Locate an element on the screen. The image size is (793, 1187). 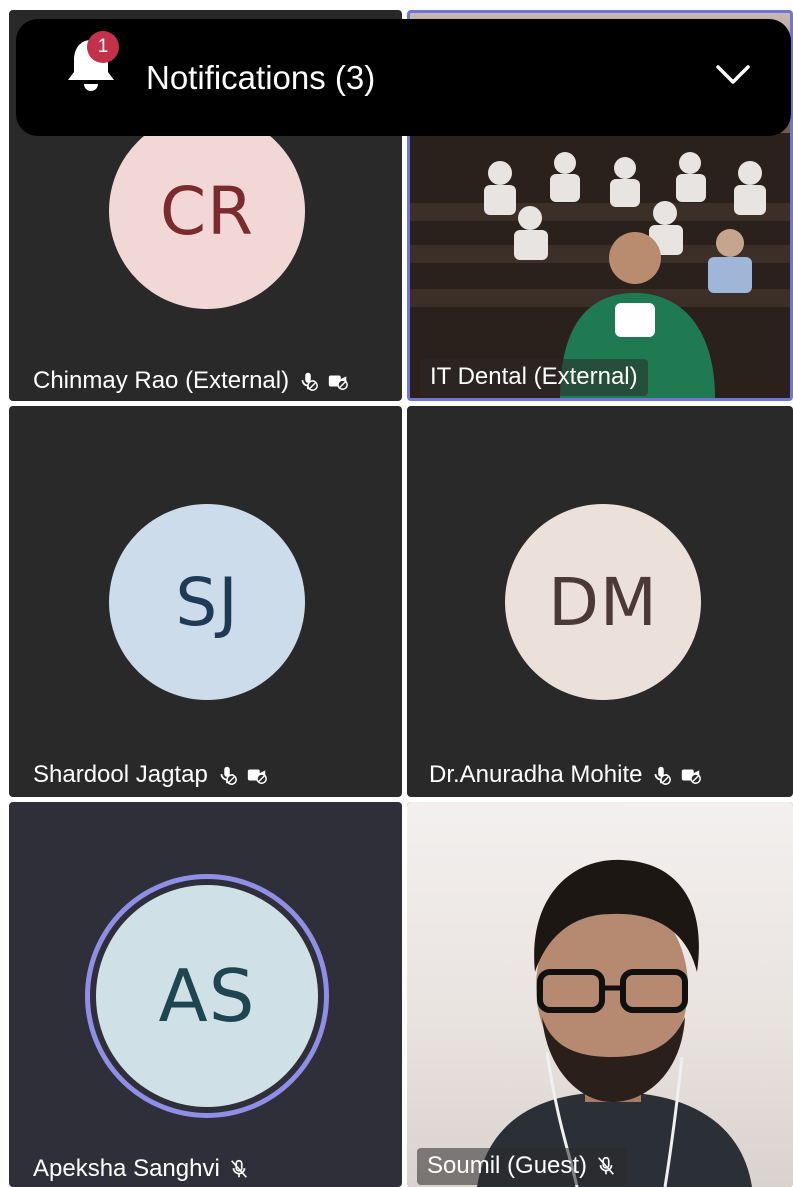
avatar-initials: CR is located at coordinates (207, 211).